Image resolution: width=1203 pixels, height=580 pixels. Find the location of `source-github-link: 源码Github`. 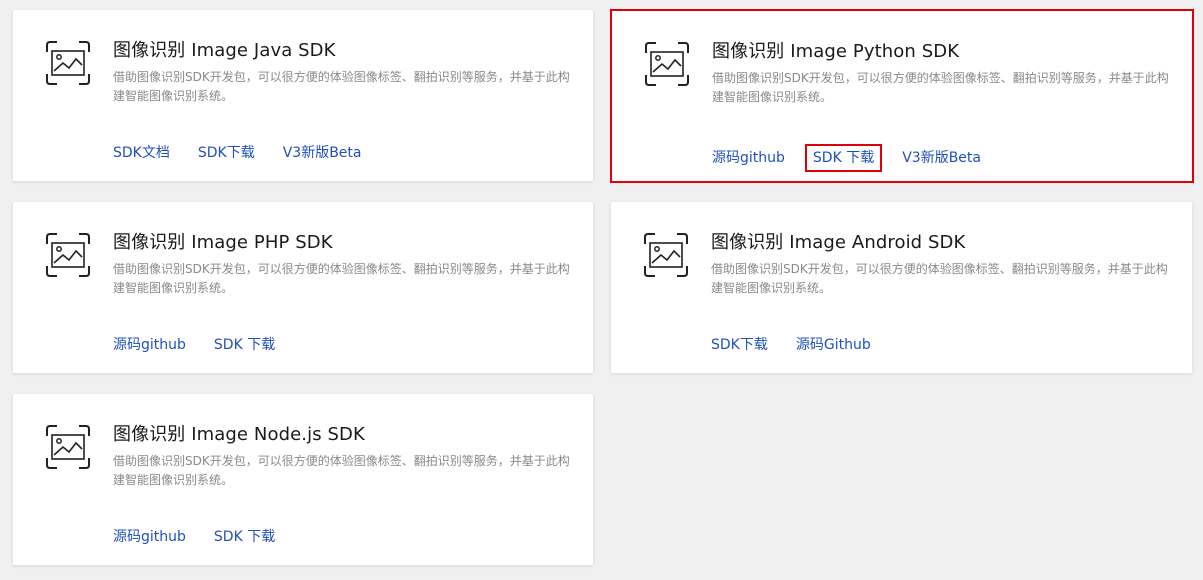

source-github-link: 源码Github is located at coordinates (833, 345).